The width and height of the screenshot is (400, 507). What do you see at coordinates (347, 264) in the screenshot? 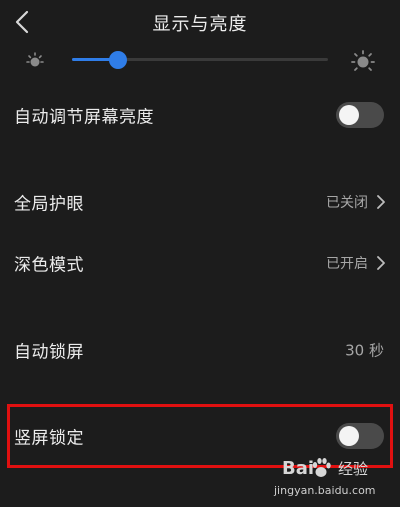
I see `dark-mode-status: 已开启` at bounding box center [347, 264].